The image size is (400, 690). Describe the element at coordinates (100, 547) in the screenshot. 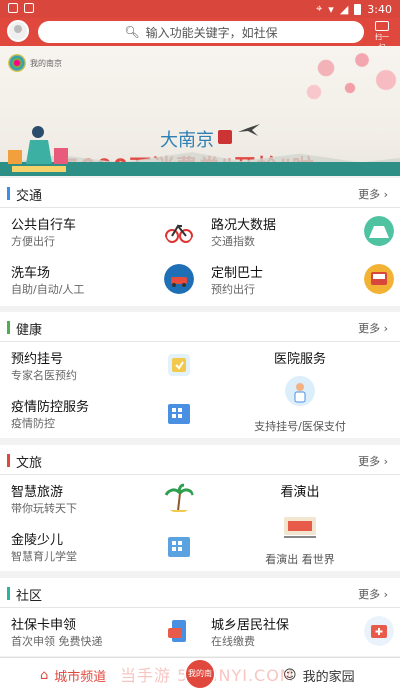

I see `service-item-kids: 金陵少儿 智慧育儿学堂` at that location.